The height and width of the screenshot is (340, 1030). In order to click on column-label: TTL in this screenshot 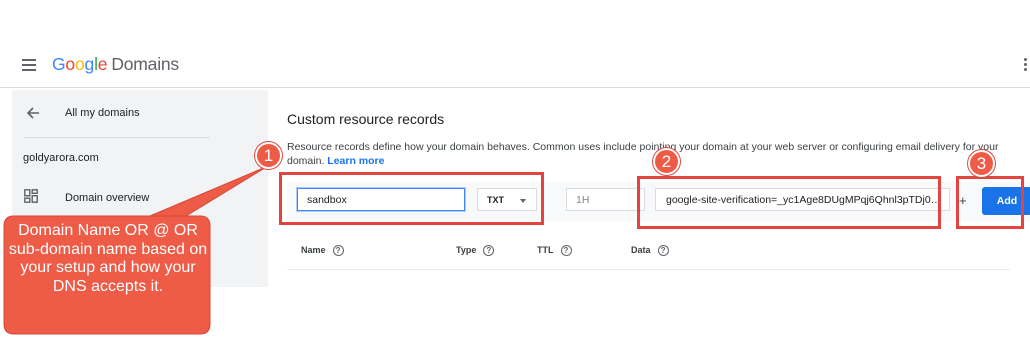, I will do `click(545, 250)`.